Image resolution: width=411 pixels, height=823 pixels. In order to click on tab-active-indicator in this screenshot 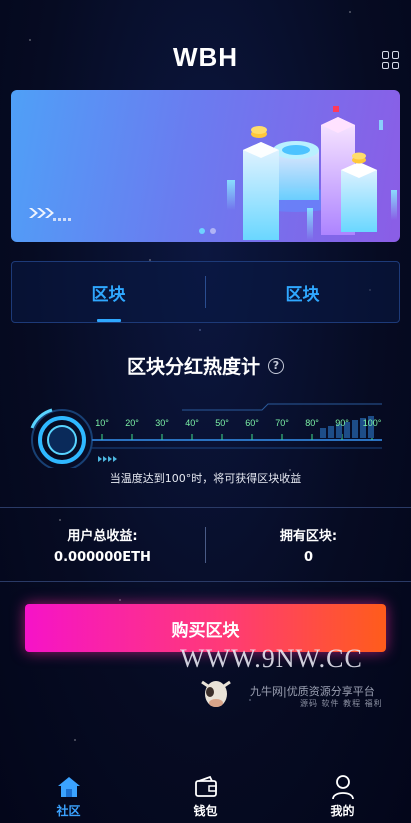, I will do `click(108, 320)`.